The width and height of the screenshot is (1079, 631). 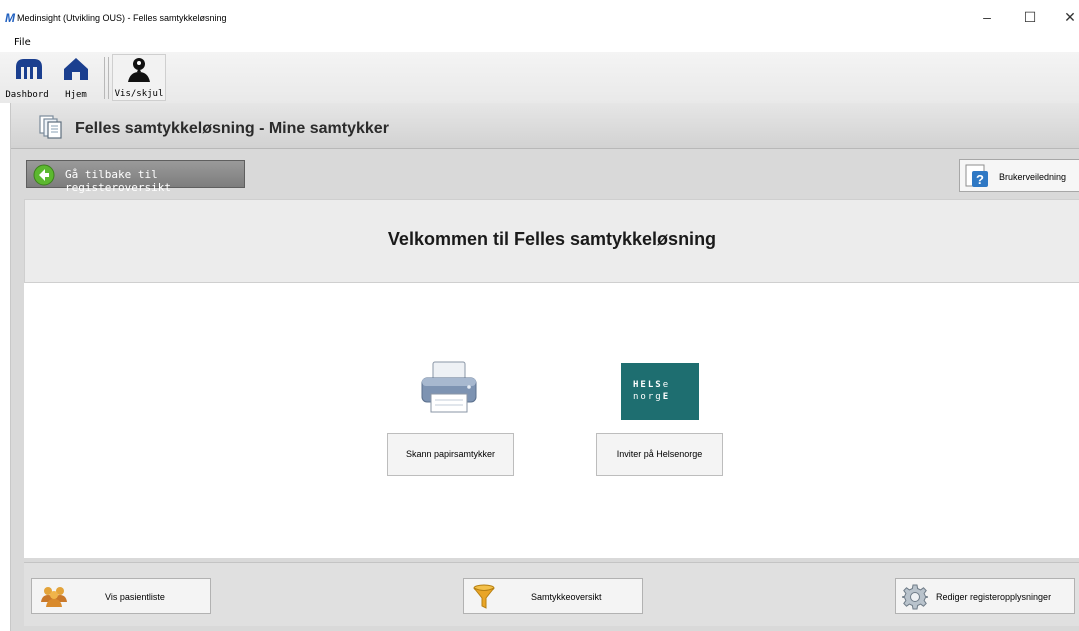 I want to click on invite-helsenorge-button: Inviter på Helsenorge, so click(x=659, y=454).